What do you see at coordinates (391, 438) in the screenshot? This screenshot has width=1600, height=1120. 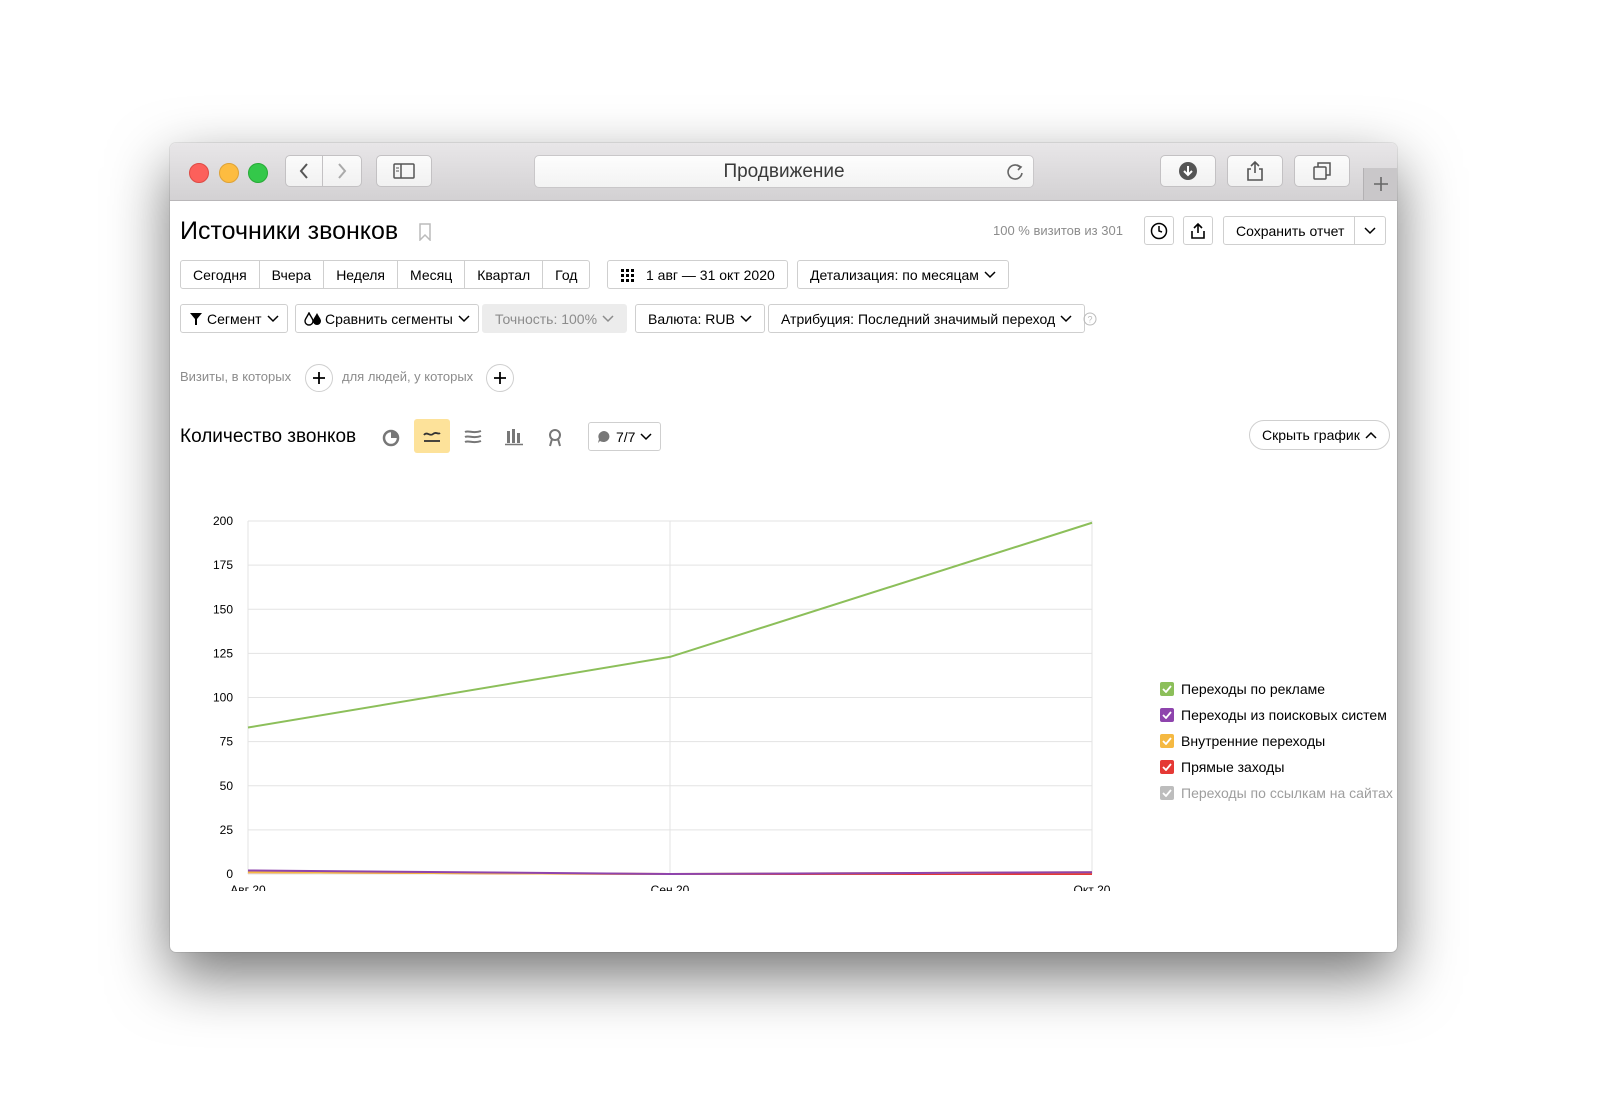 I see `pie-chart-icon` at bounding box center [391, 438].